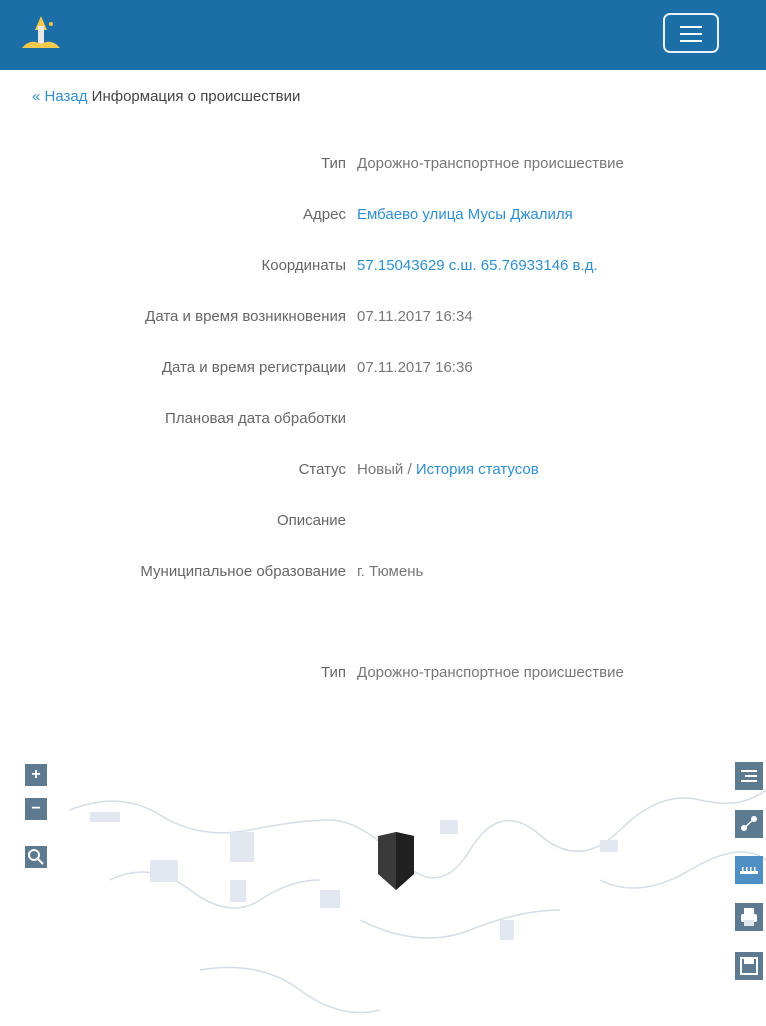 The image size is (766, 1026). What do you see at coordinates (253, 367) in the screenshot?
I see `detail-label: Дата и время регистрации` at bounding box center [253, 367].